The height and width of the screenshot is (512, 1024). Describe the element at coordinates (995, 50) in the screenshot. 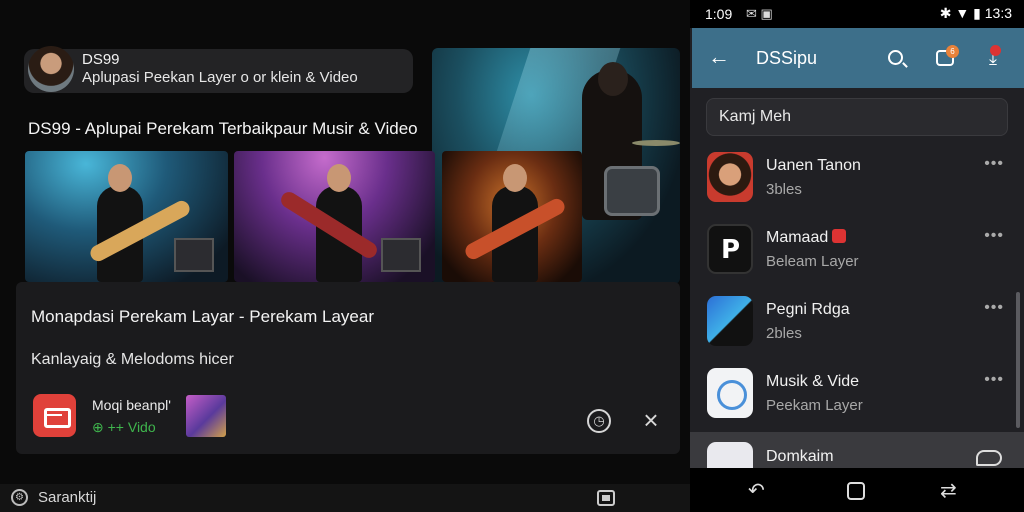

I see `alert-dot` at that location.